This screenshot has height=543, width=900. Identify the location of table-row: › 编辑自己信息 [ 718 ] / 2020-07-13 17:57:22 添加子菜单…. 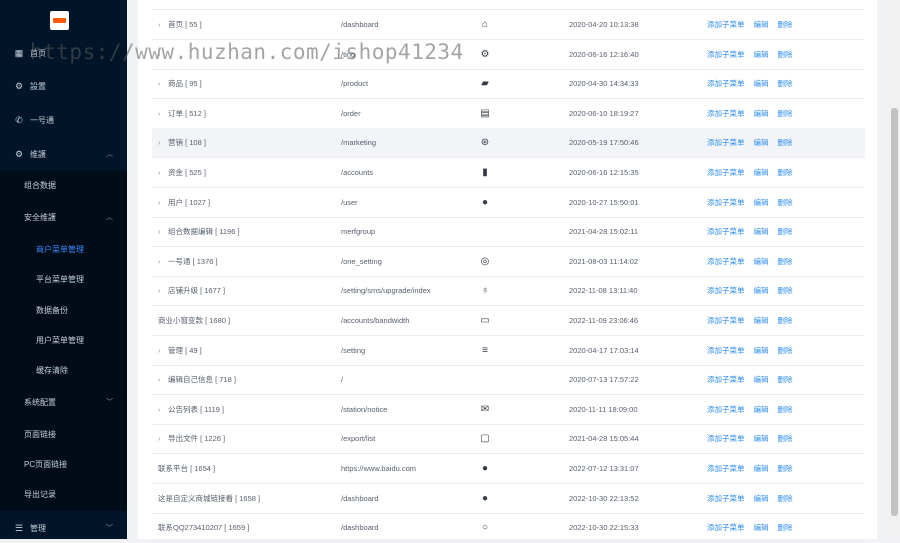
(508, 380).